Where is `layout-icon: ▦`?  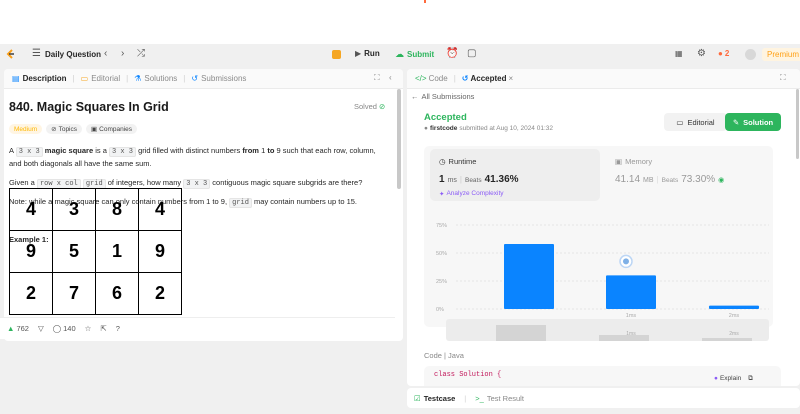
layout-icon: ▦ is located at coordinates (679, 53).